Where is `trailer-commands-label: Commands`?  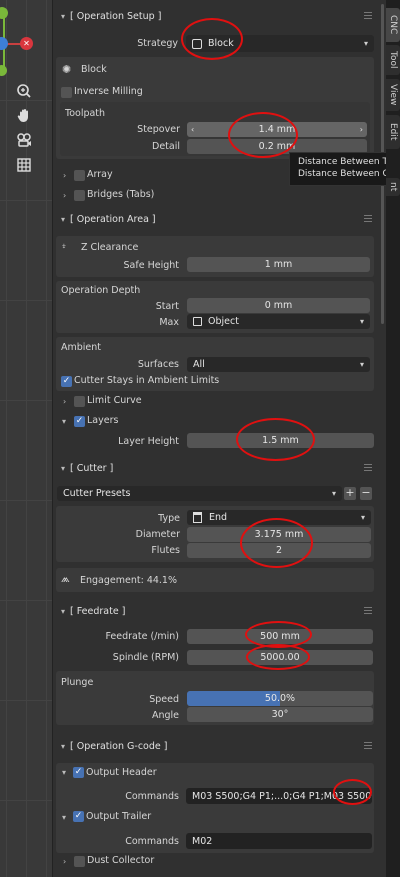
trailer-commands-label: Commands is located at coordinates (152, 841).